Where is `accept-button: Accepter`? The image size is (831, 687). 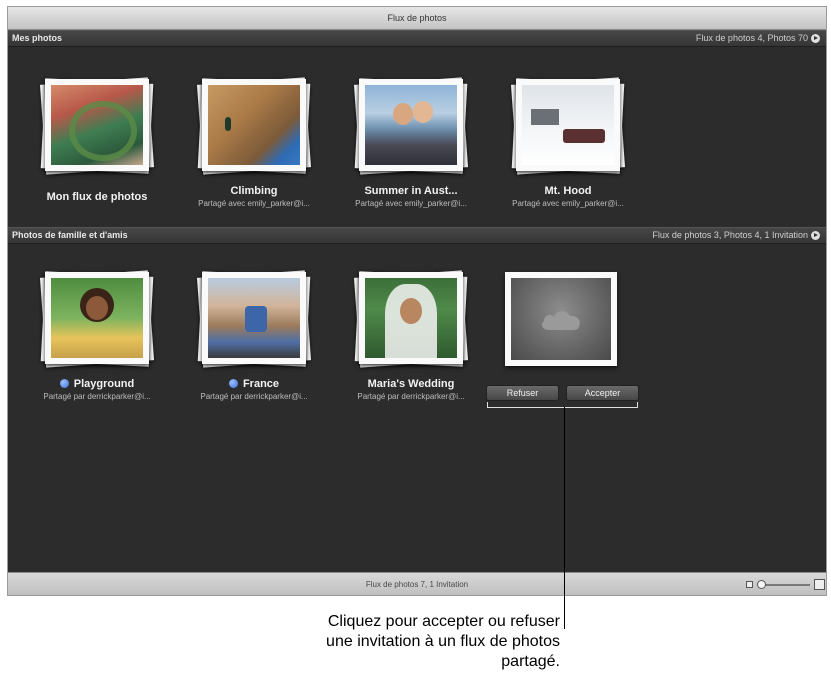
accept-button: Accepter is located at coordinates (602, 393).